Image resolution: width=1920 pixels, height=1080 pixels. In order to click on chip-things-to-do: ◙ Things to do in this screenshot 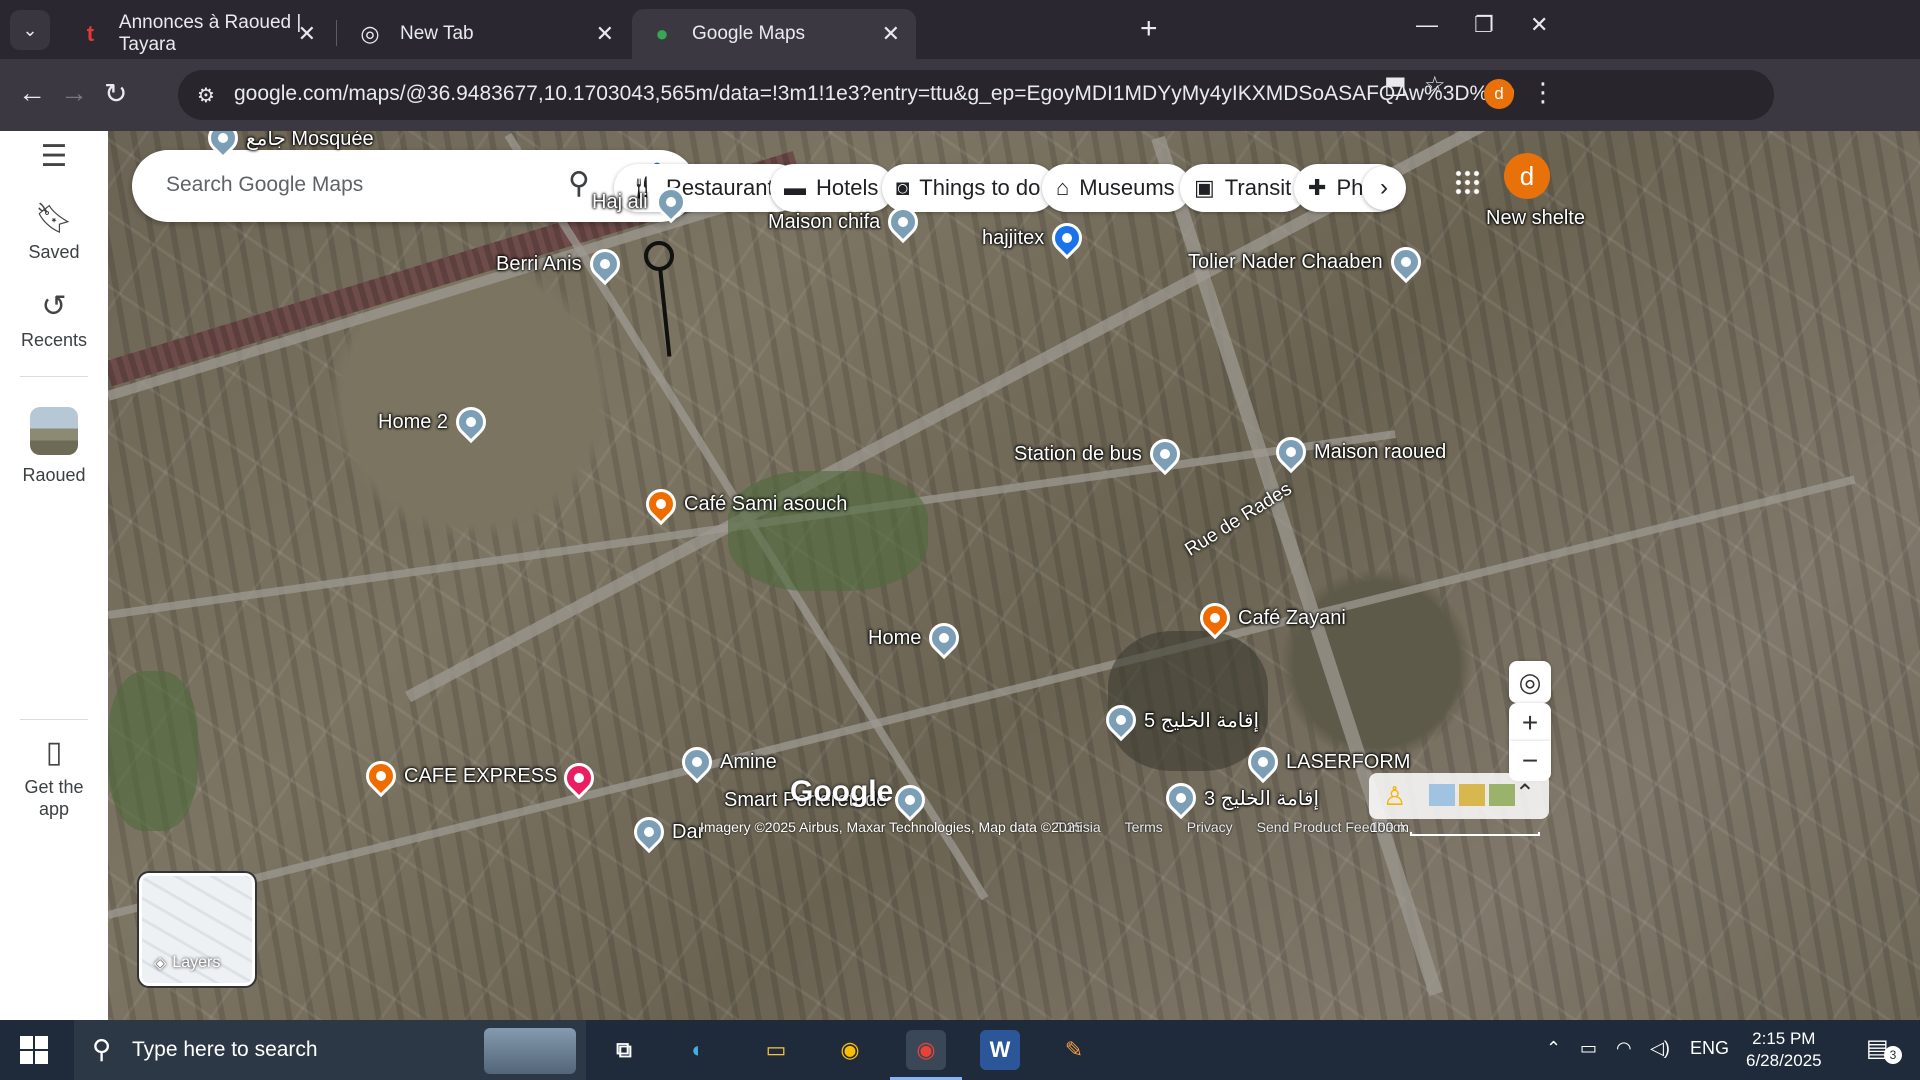, I will do `click(969, 188)`.